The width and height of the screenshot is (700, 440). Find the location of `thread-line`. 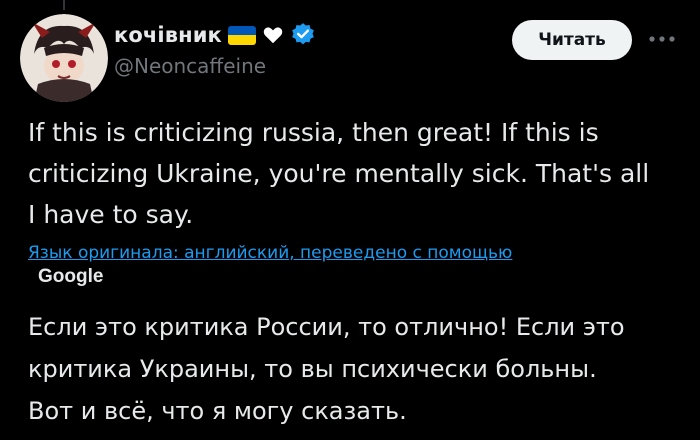

thread-line is located at coordinates (64, 5).